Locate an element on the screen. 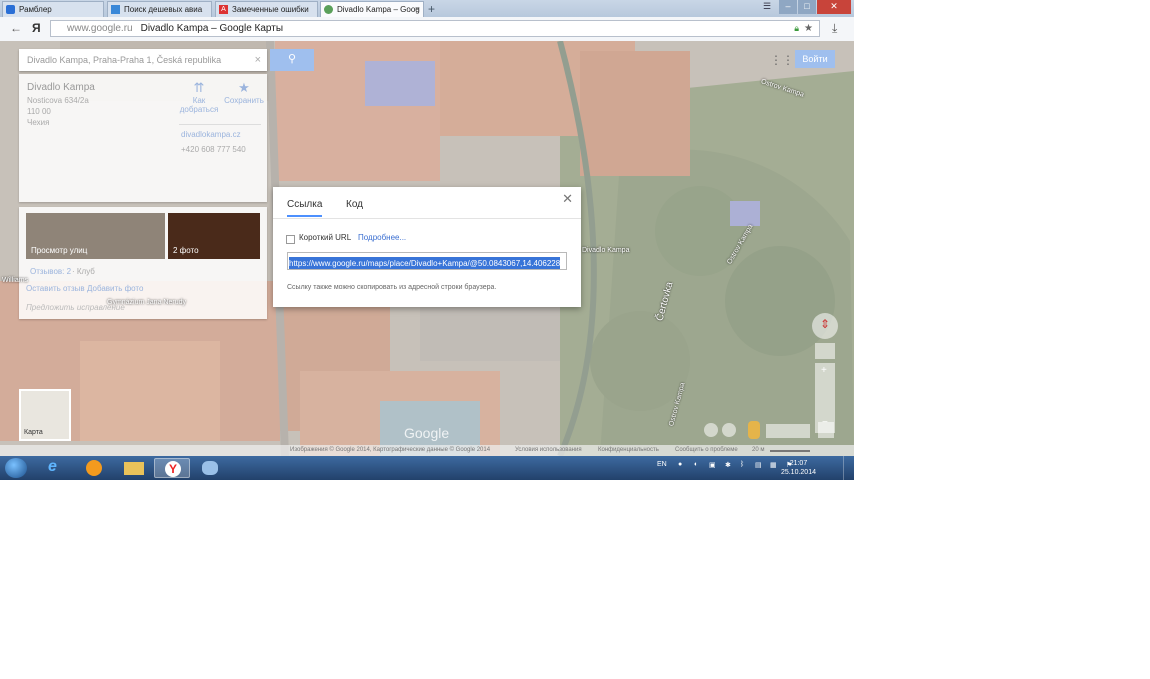 The image size is (1150, 679). compass-control: ⇕ is located at coordinates (825, 326).